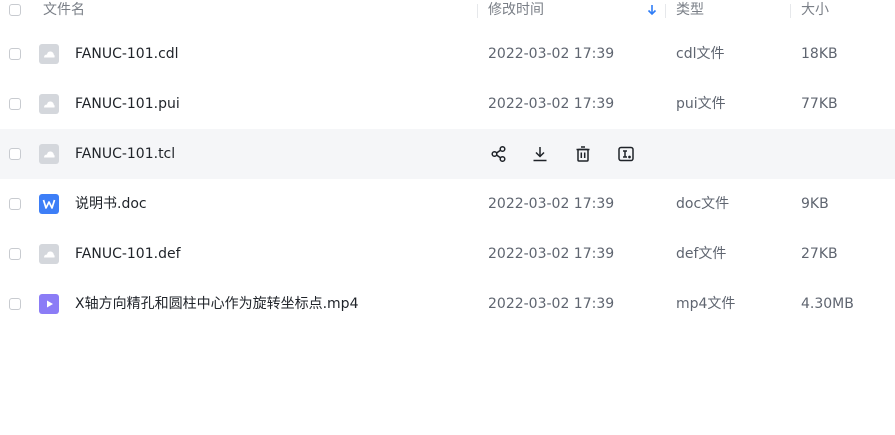  Describe the element at coordinates (49, 304) in the screenshot. I see `video-file-icon` at that location.